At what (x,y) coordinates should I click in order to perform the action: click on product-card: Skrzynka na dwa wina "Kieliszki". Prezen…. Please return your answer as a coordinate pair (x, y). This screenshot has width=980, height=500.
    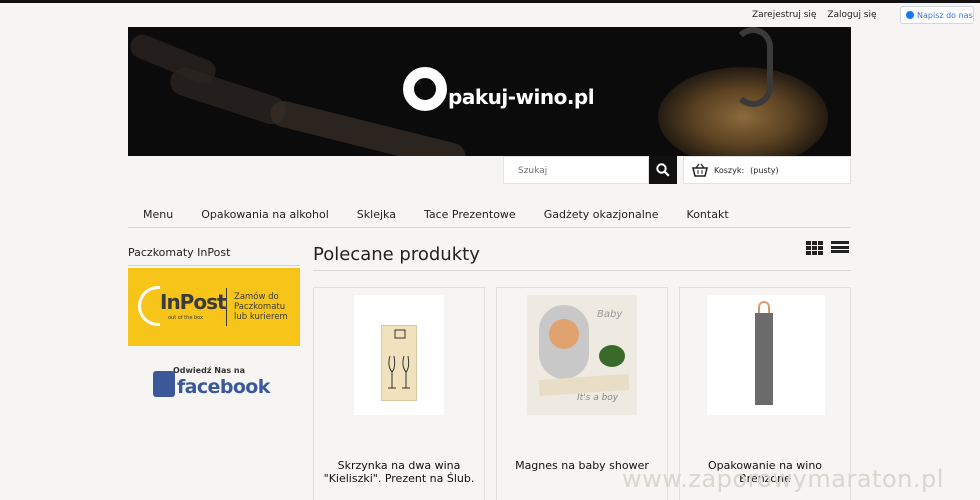
    Looking at the image, I should click on (399, 393).